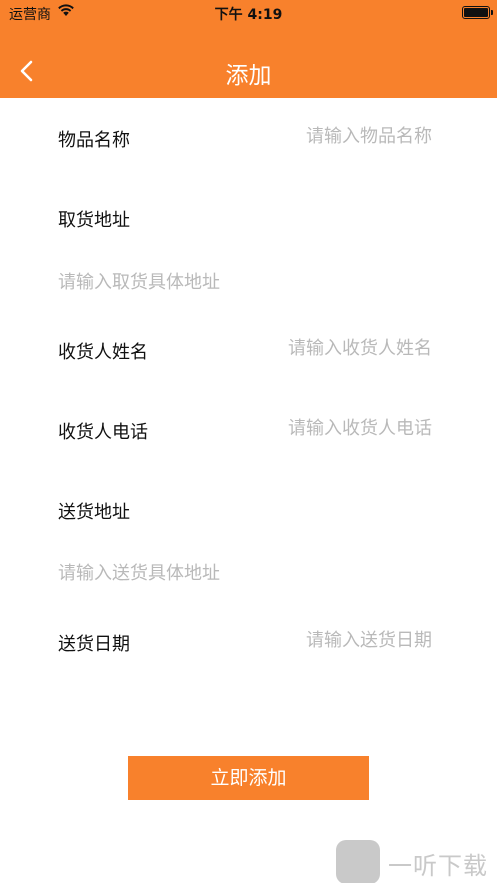  I want to click on page-title: 添加, so click(248, 76).